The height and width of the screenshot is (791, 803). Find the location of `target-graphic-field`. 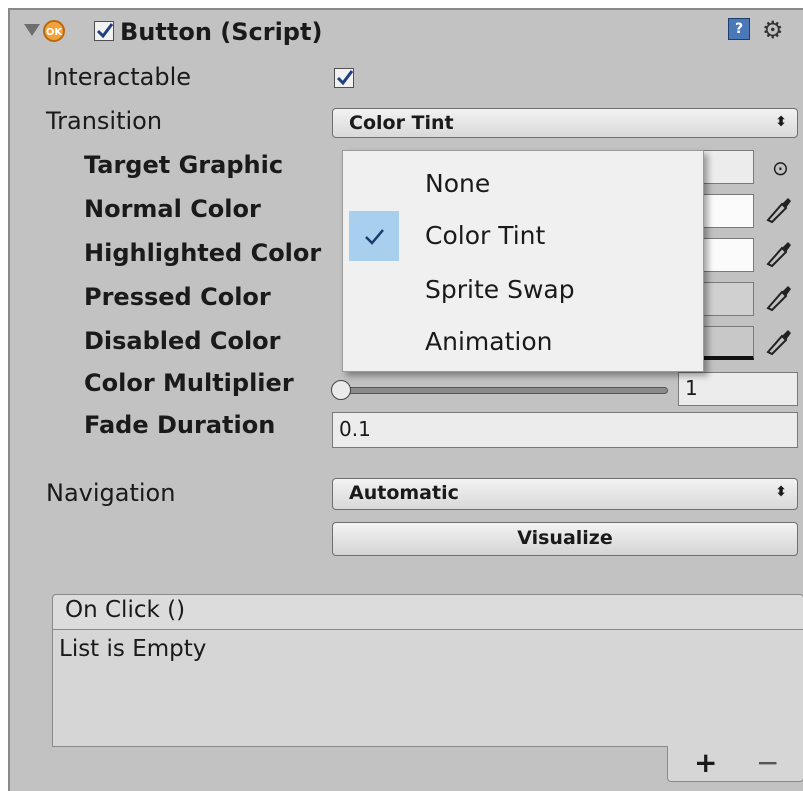

target-graphic-field is located at coordinates (725, 167).